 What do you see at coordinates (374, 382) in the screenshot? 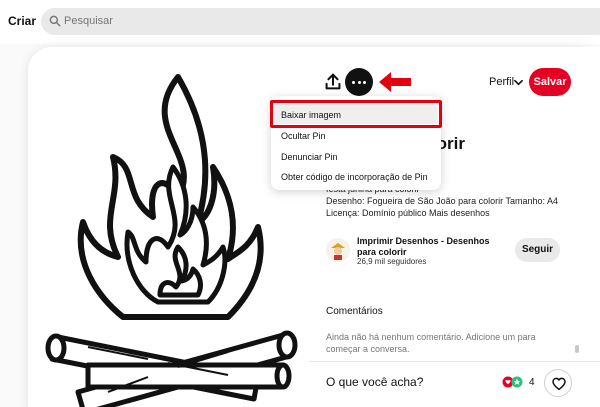
I see `comment-prompt: O que você acha?` at bounding box center [374, 382].